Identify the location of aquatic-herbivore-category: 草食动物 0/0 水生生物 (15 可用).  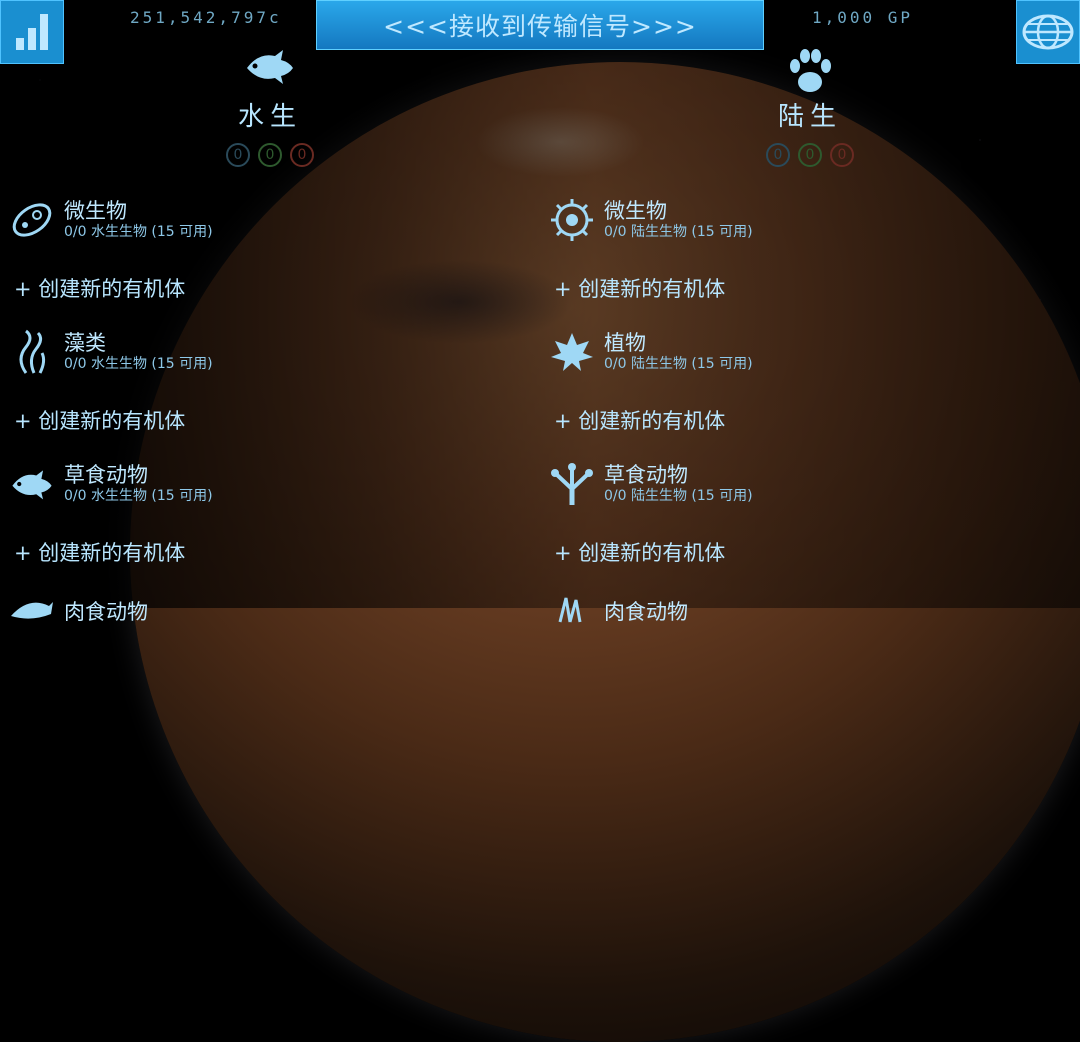
(110, 484).